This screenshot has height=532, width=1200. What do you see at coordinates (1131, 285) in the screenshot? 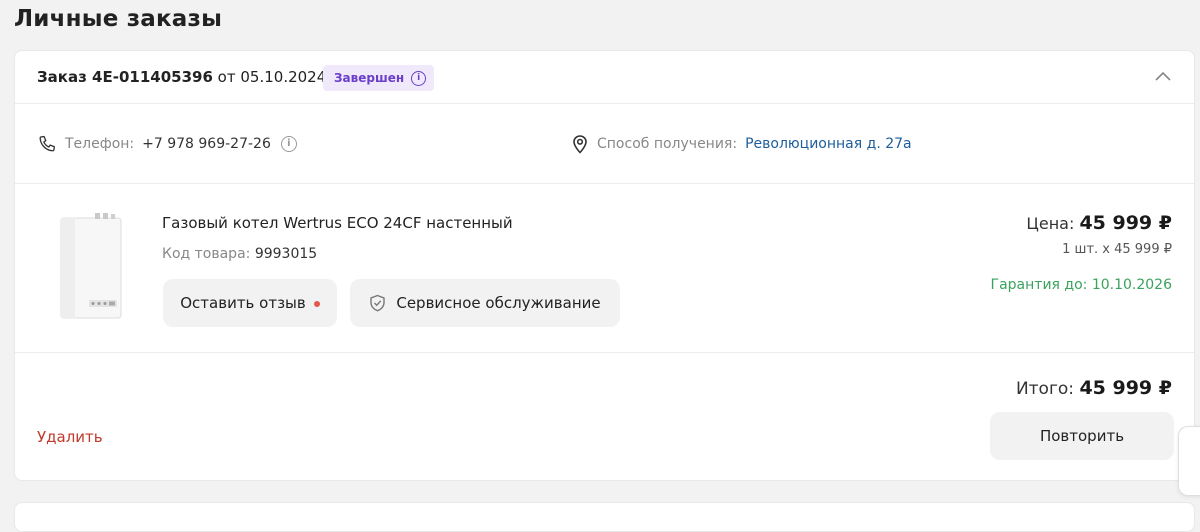
I see `warranty-date: 10.10.2026` at bounding box center [1131, 285].